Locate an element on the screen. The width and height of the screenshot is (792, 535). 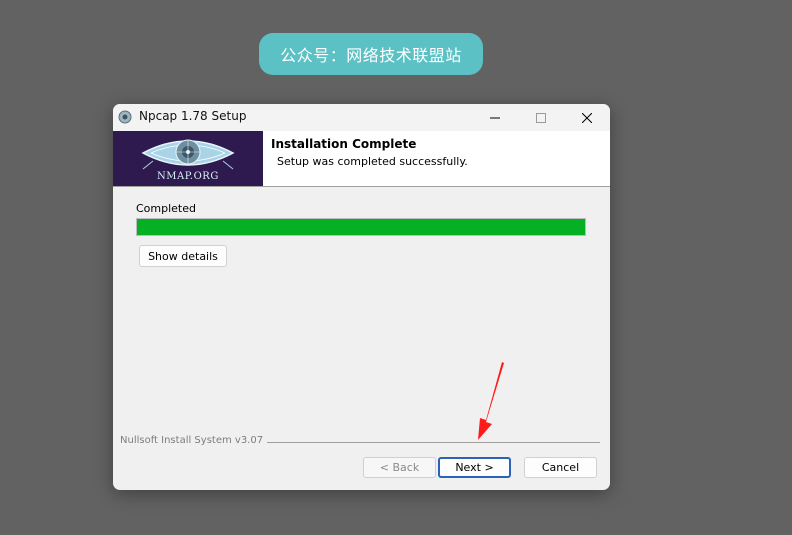
npcap-app-icon is located at coordinates (125, 117).